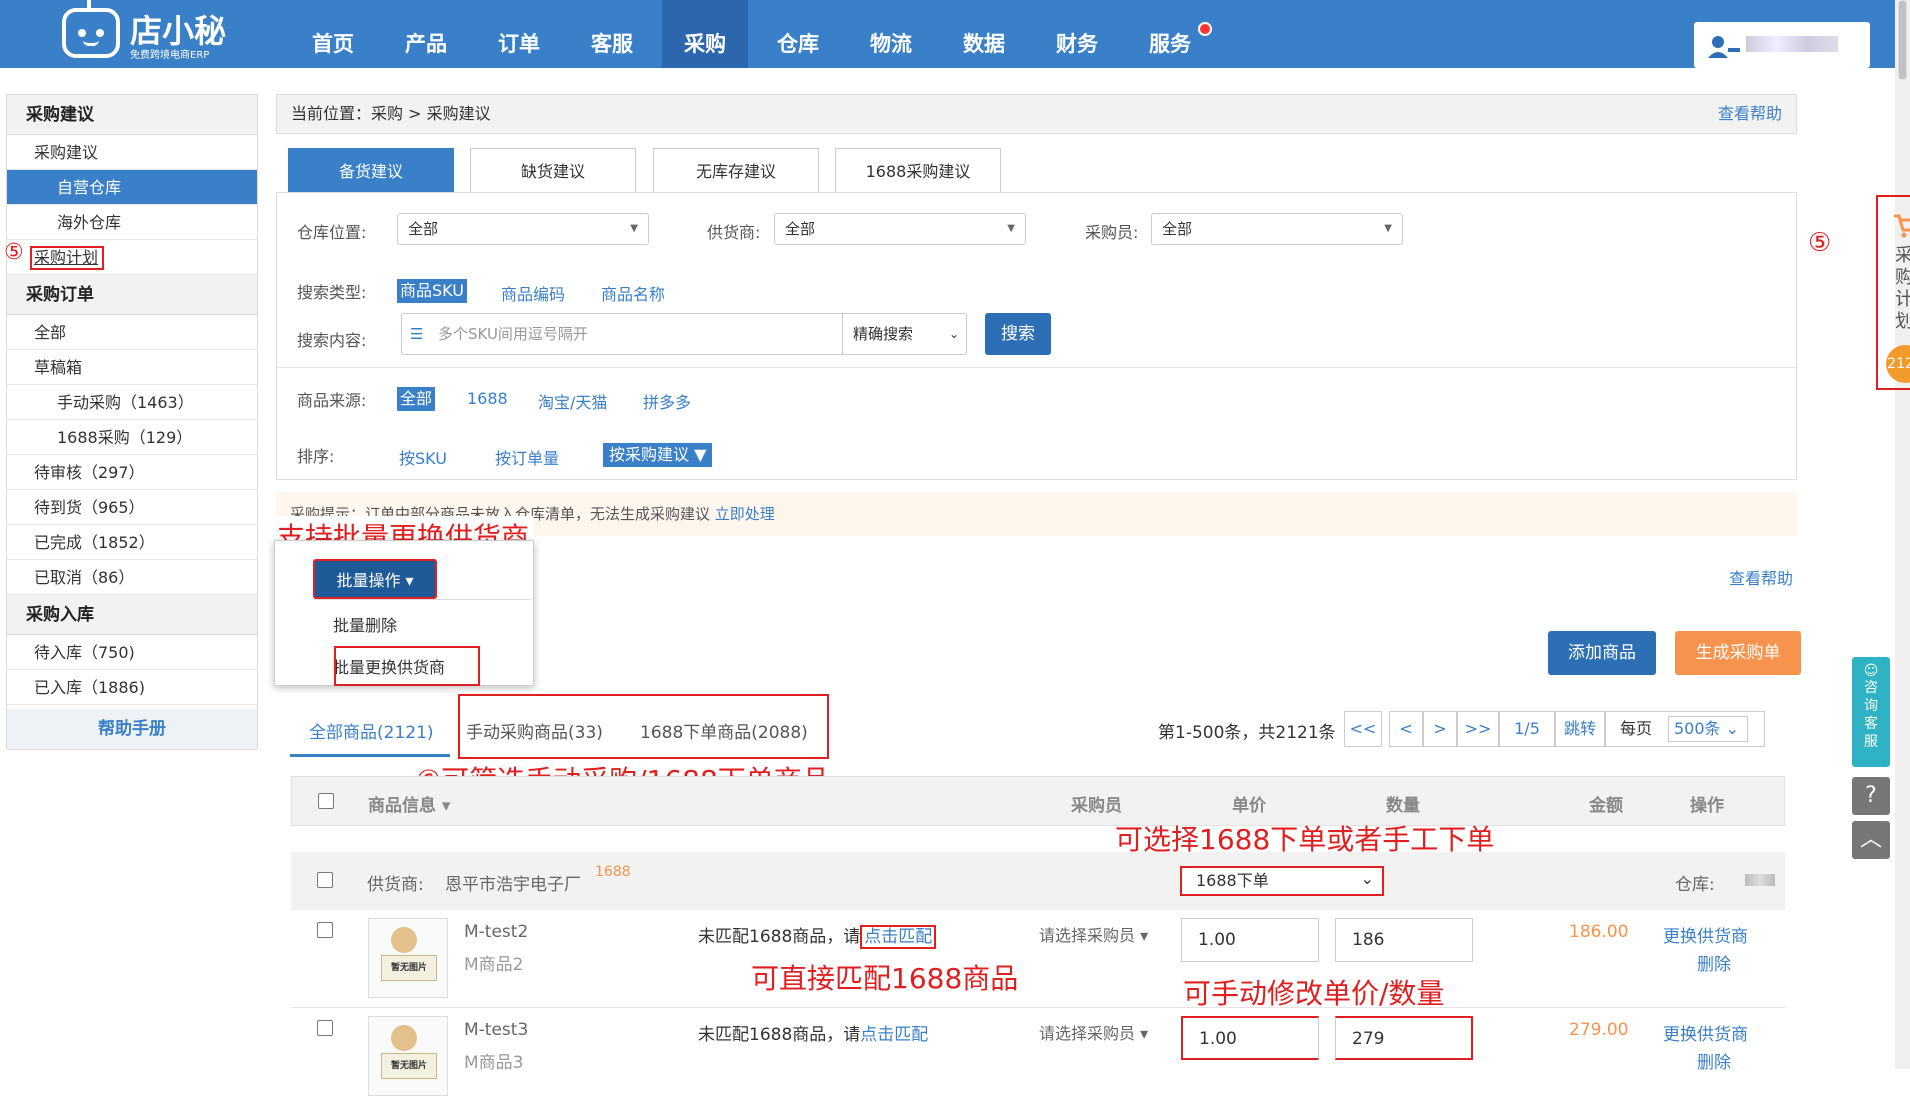 The image size is (1910, 1096). Describe the element at coordinates (1893, 292) in the screenshot. I see `purchase-plan-float: 采购计划 2121` at that location.